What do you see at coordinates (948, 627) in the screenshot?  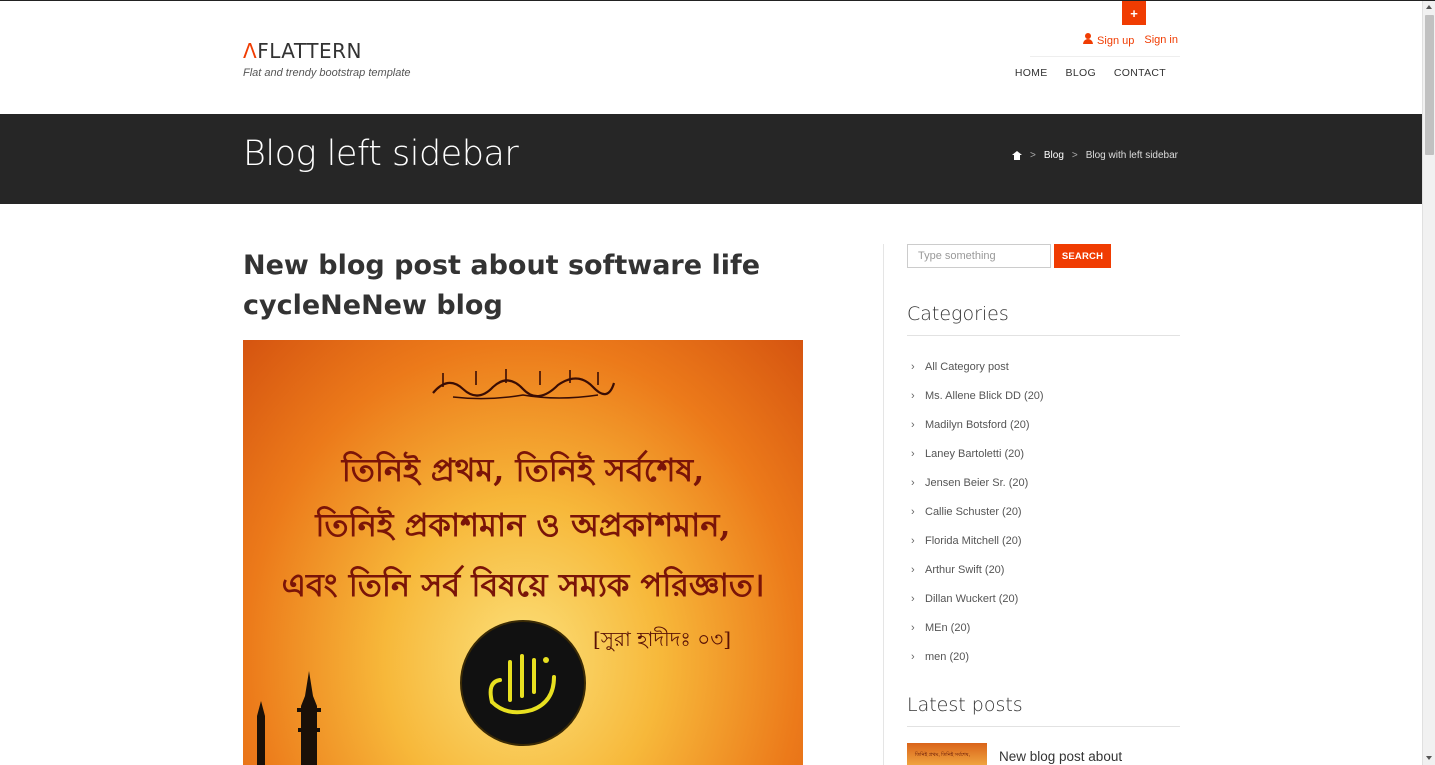 I see `category-label: MEn (20)` at bounding box center [948, 627].